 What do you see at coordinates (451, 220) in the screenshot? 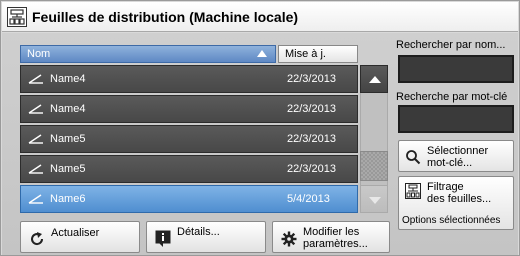
I see `filter-status: Options sélectionnées` at bounding box center [451, 220].